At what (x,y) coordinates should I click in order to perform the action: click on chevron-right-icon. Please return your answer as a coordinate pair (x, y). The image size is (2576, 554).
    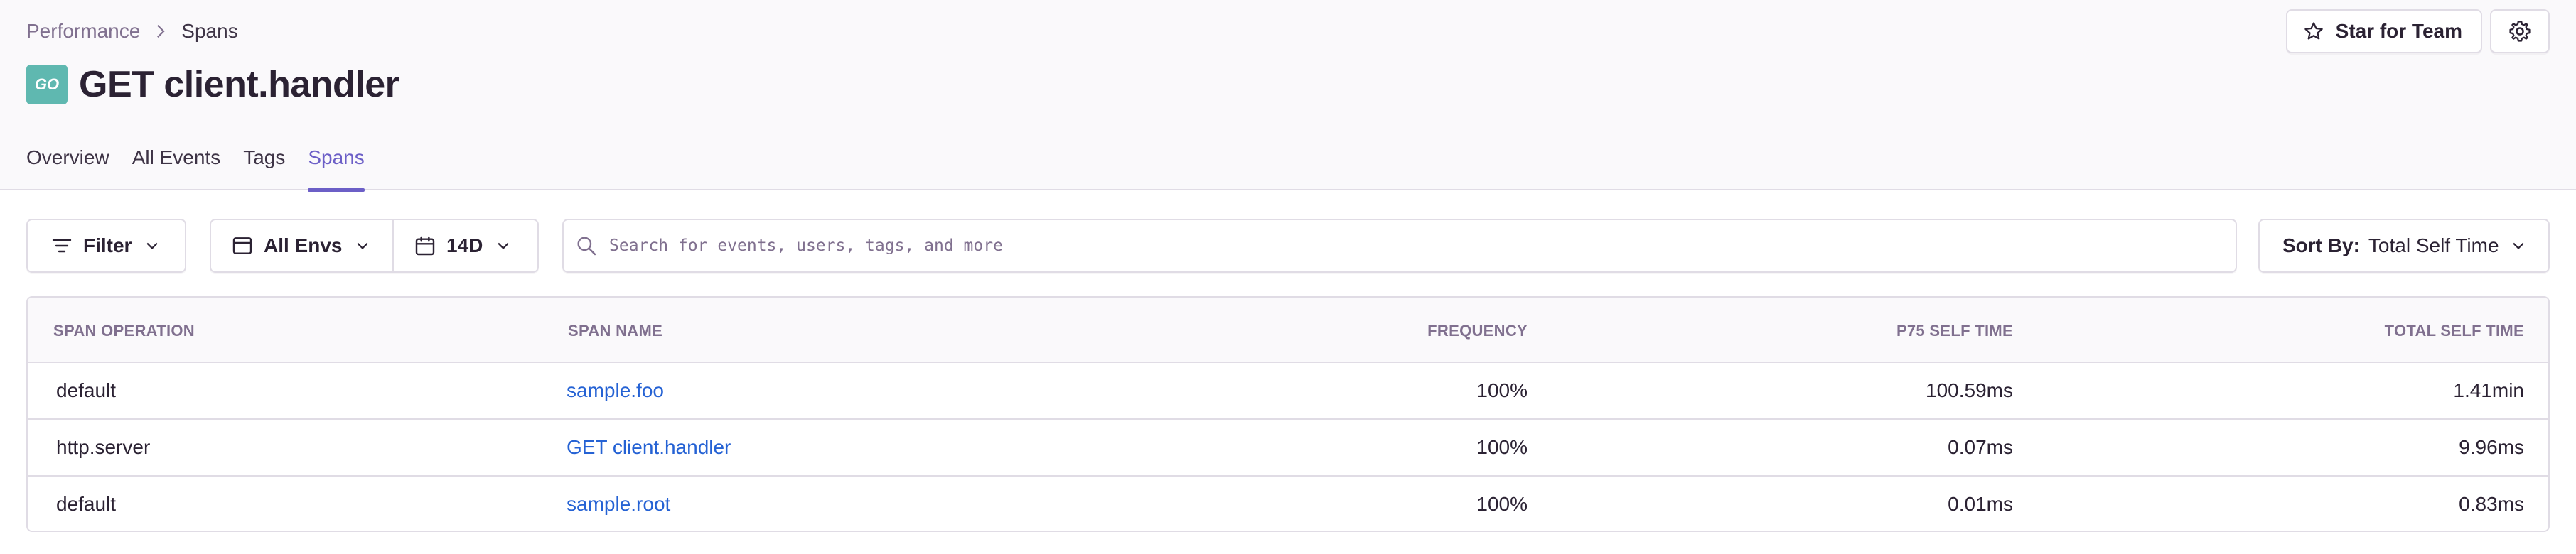
    Looking at the image, I should click on (160, 31).